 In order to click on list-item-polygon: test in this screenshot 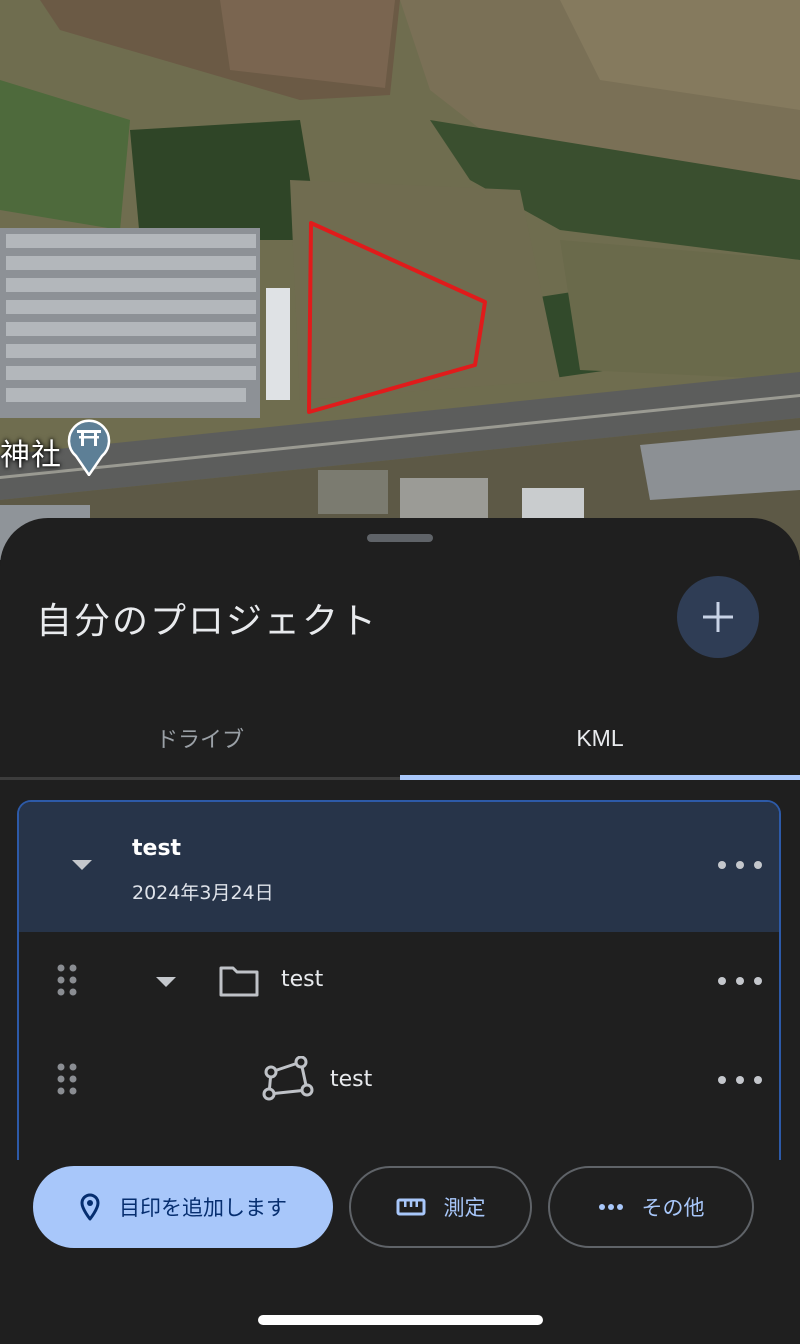, I will do `click(399, 1081)`.